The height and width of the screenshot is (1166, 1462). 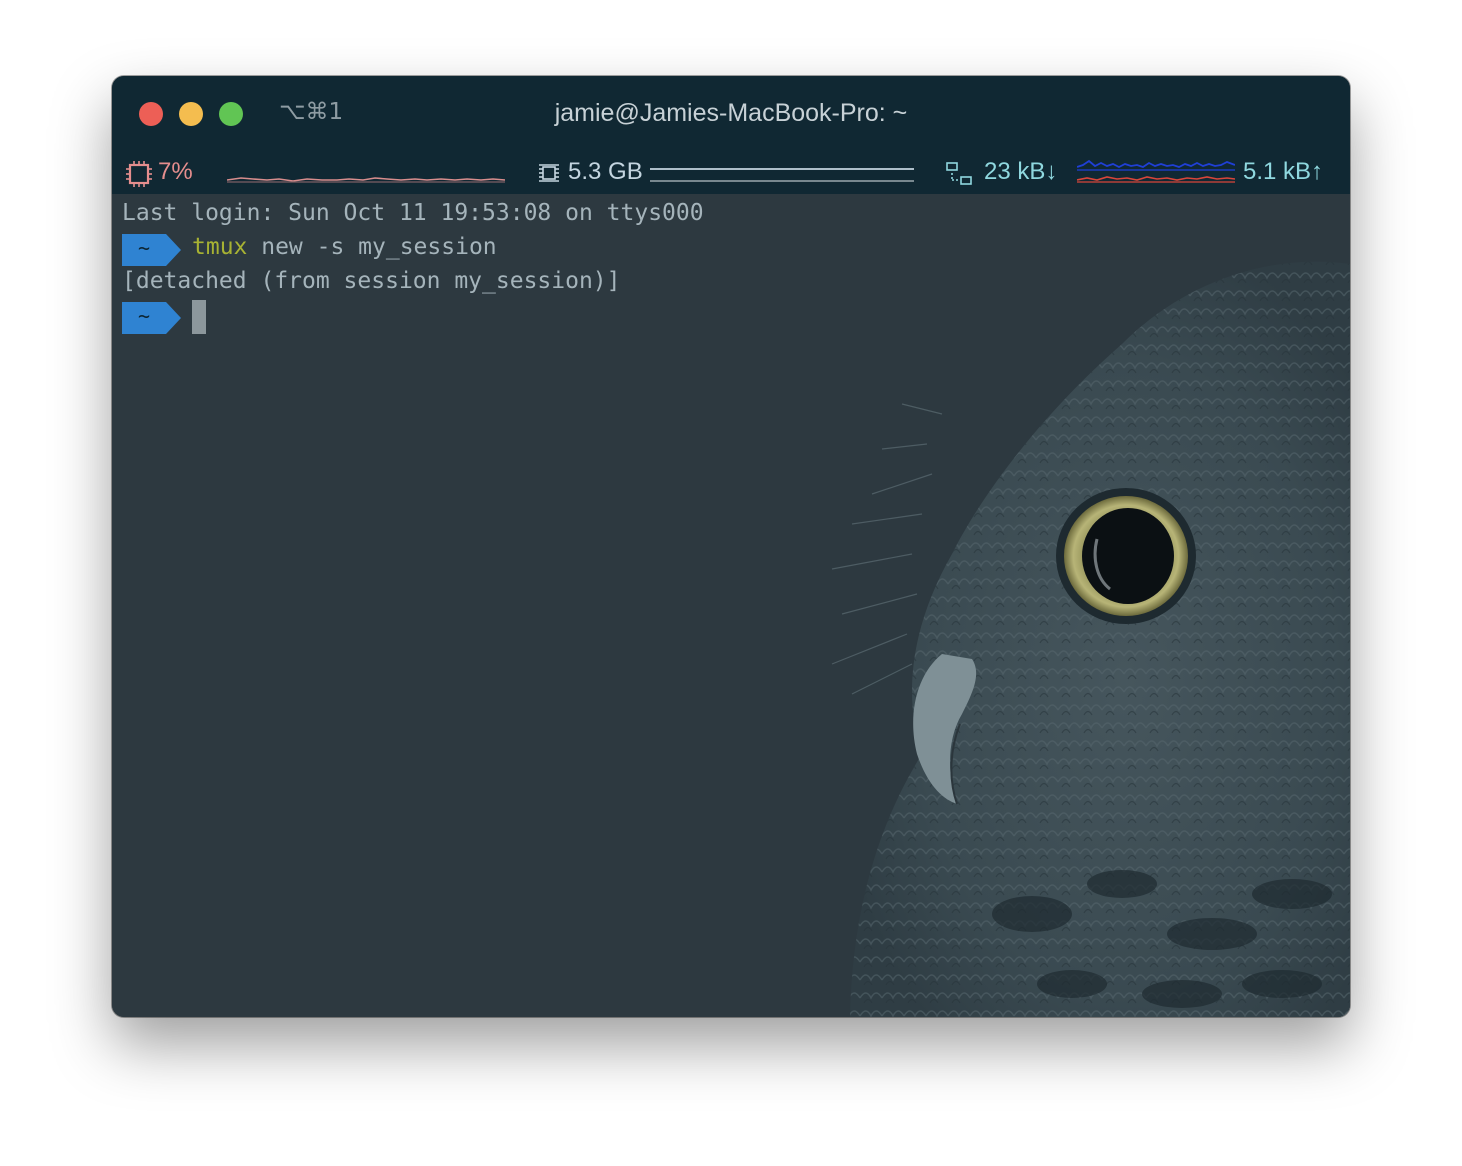 What do you see at coordinates (1021, 171) in the screenshot?
I see `network-download: 23 kB↓` at bounding box center [1021, 171].